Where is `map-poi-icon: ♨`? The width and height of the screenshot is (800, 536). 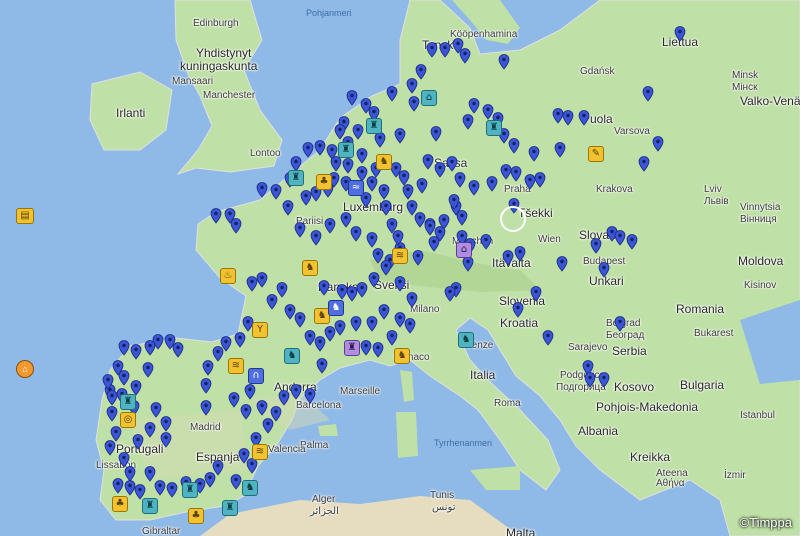 map-poi-icon: ♨ is located at coordinates (228, 276).